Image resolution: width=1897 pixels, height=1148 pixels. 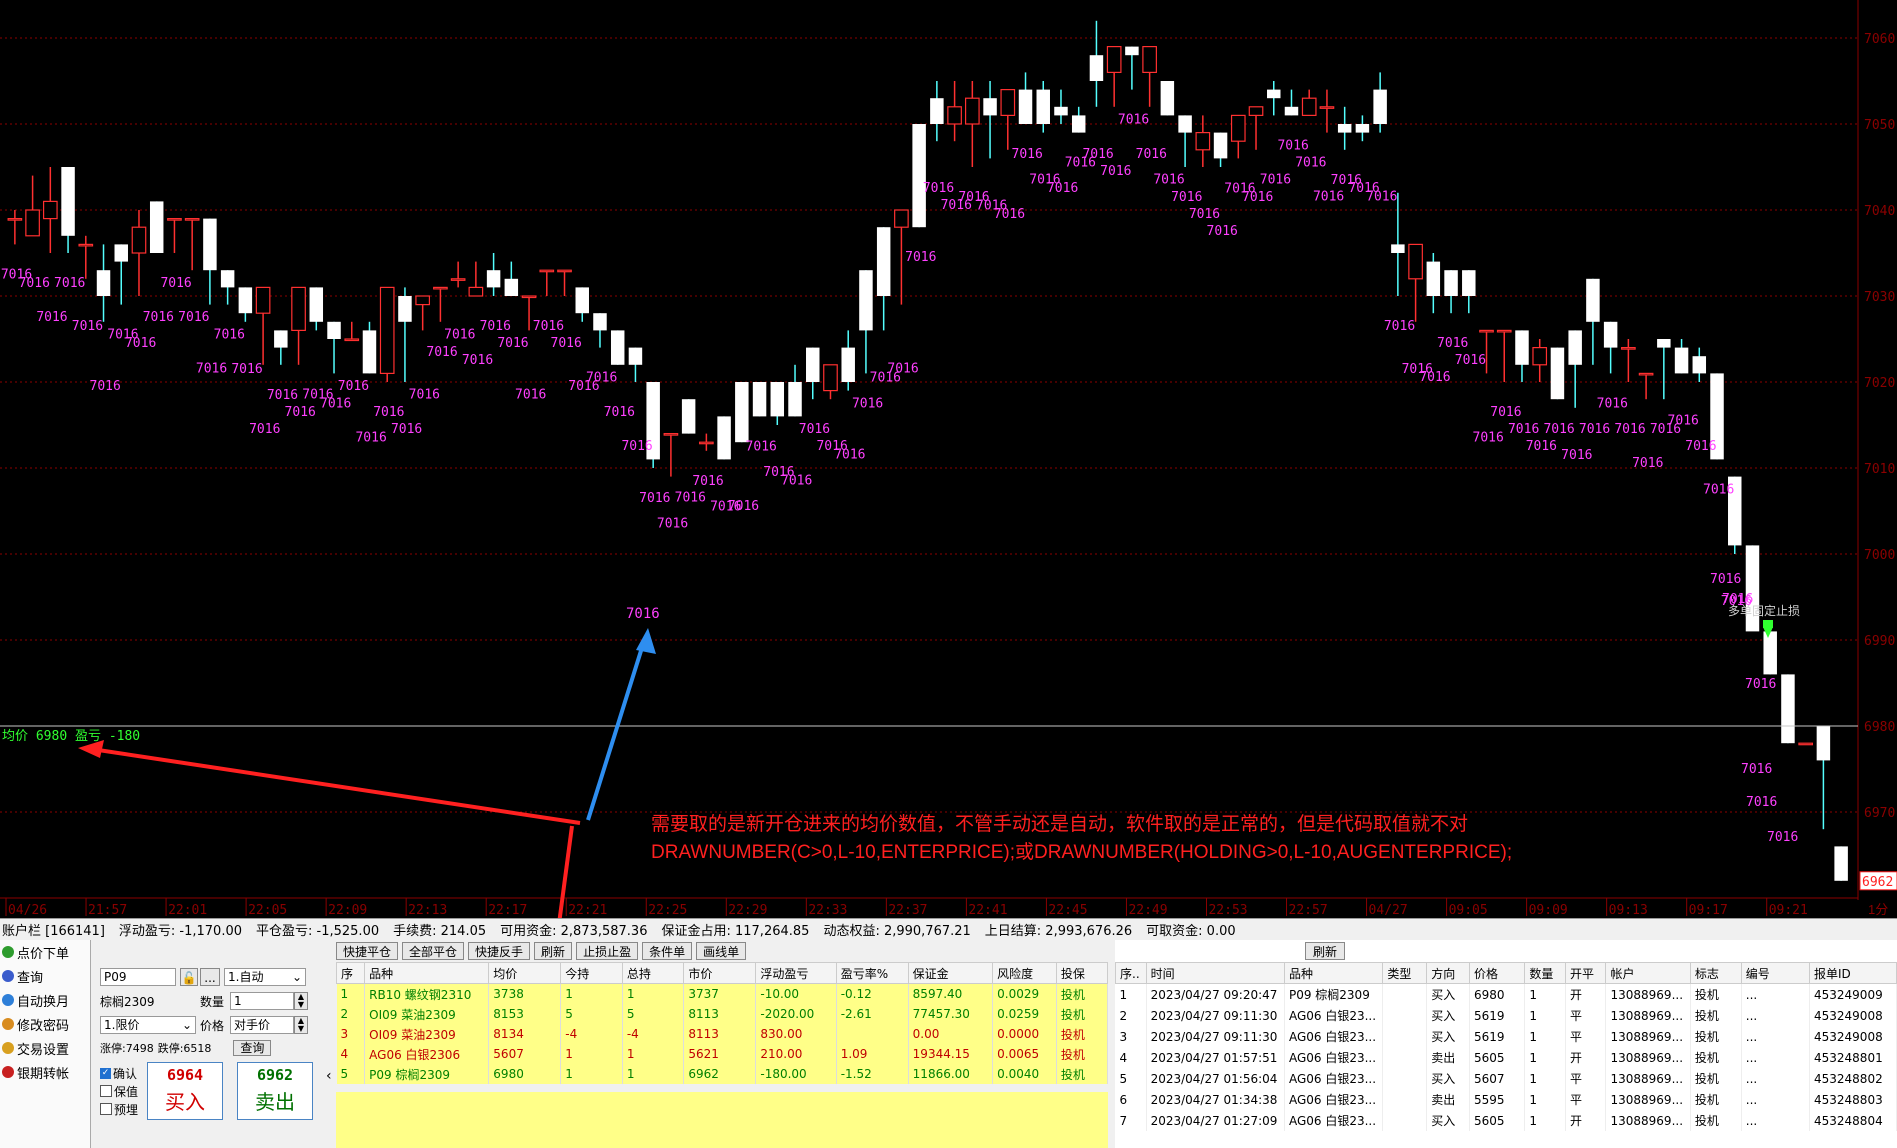 I want to click on margin: 保证金占用: 117,264.85, so click(x=735, y=931).